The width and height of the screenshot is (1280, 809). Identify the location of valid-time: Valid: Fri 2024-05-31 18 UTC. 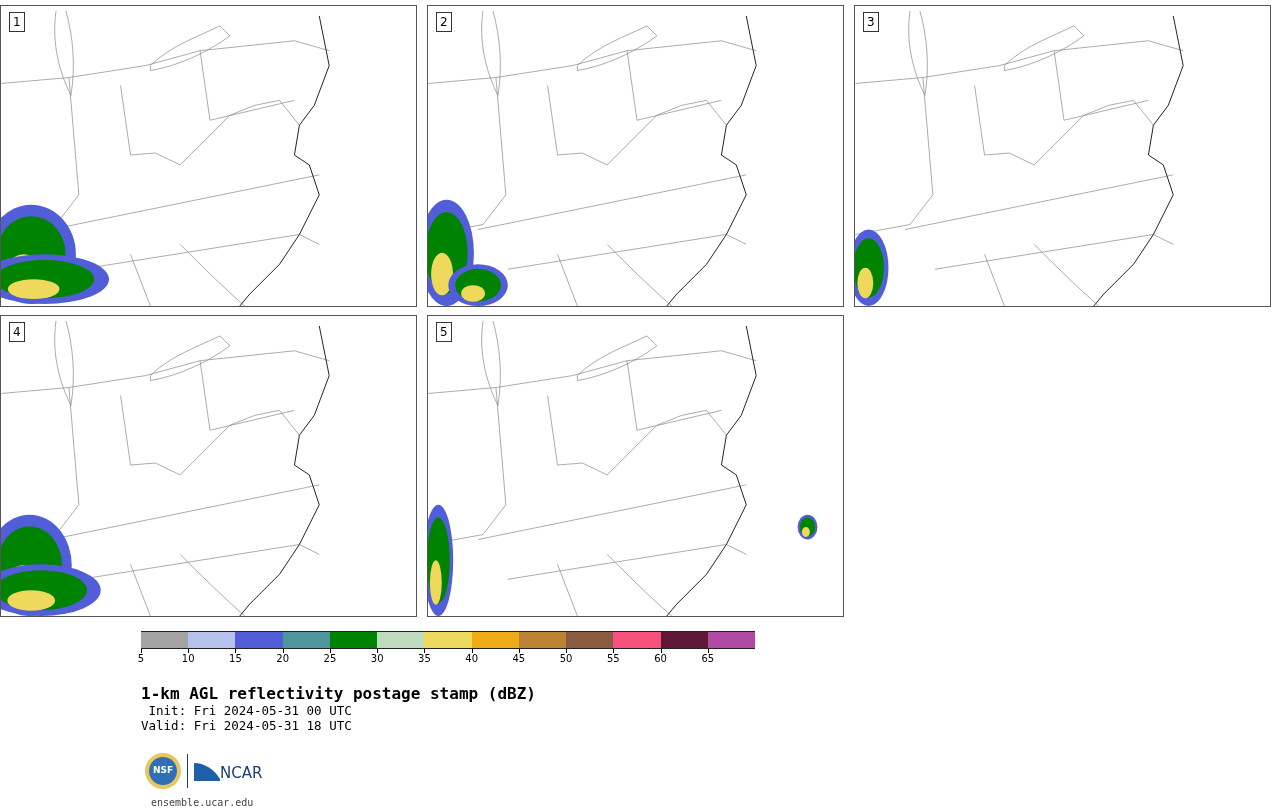
(246, 725).